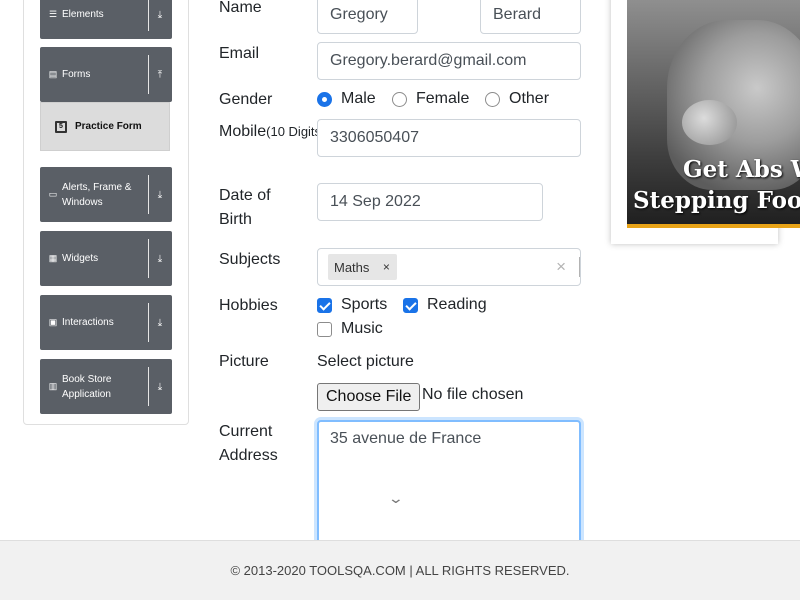 The image size is (800, 600). I want to click on chevron-down-icon: ⌄, so click(396, 498).